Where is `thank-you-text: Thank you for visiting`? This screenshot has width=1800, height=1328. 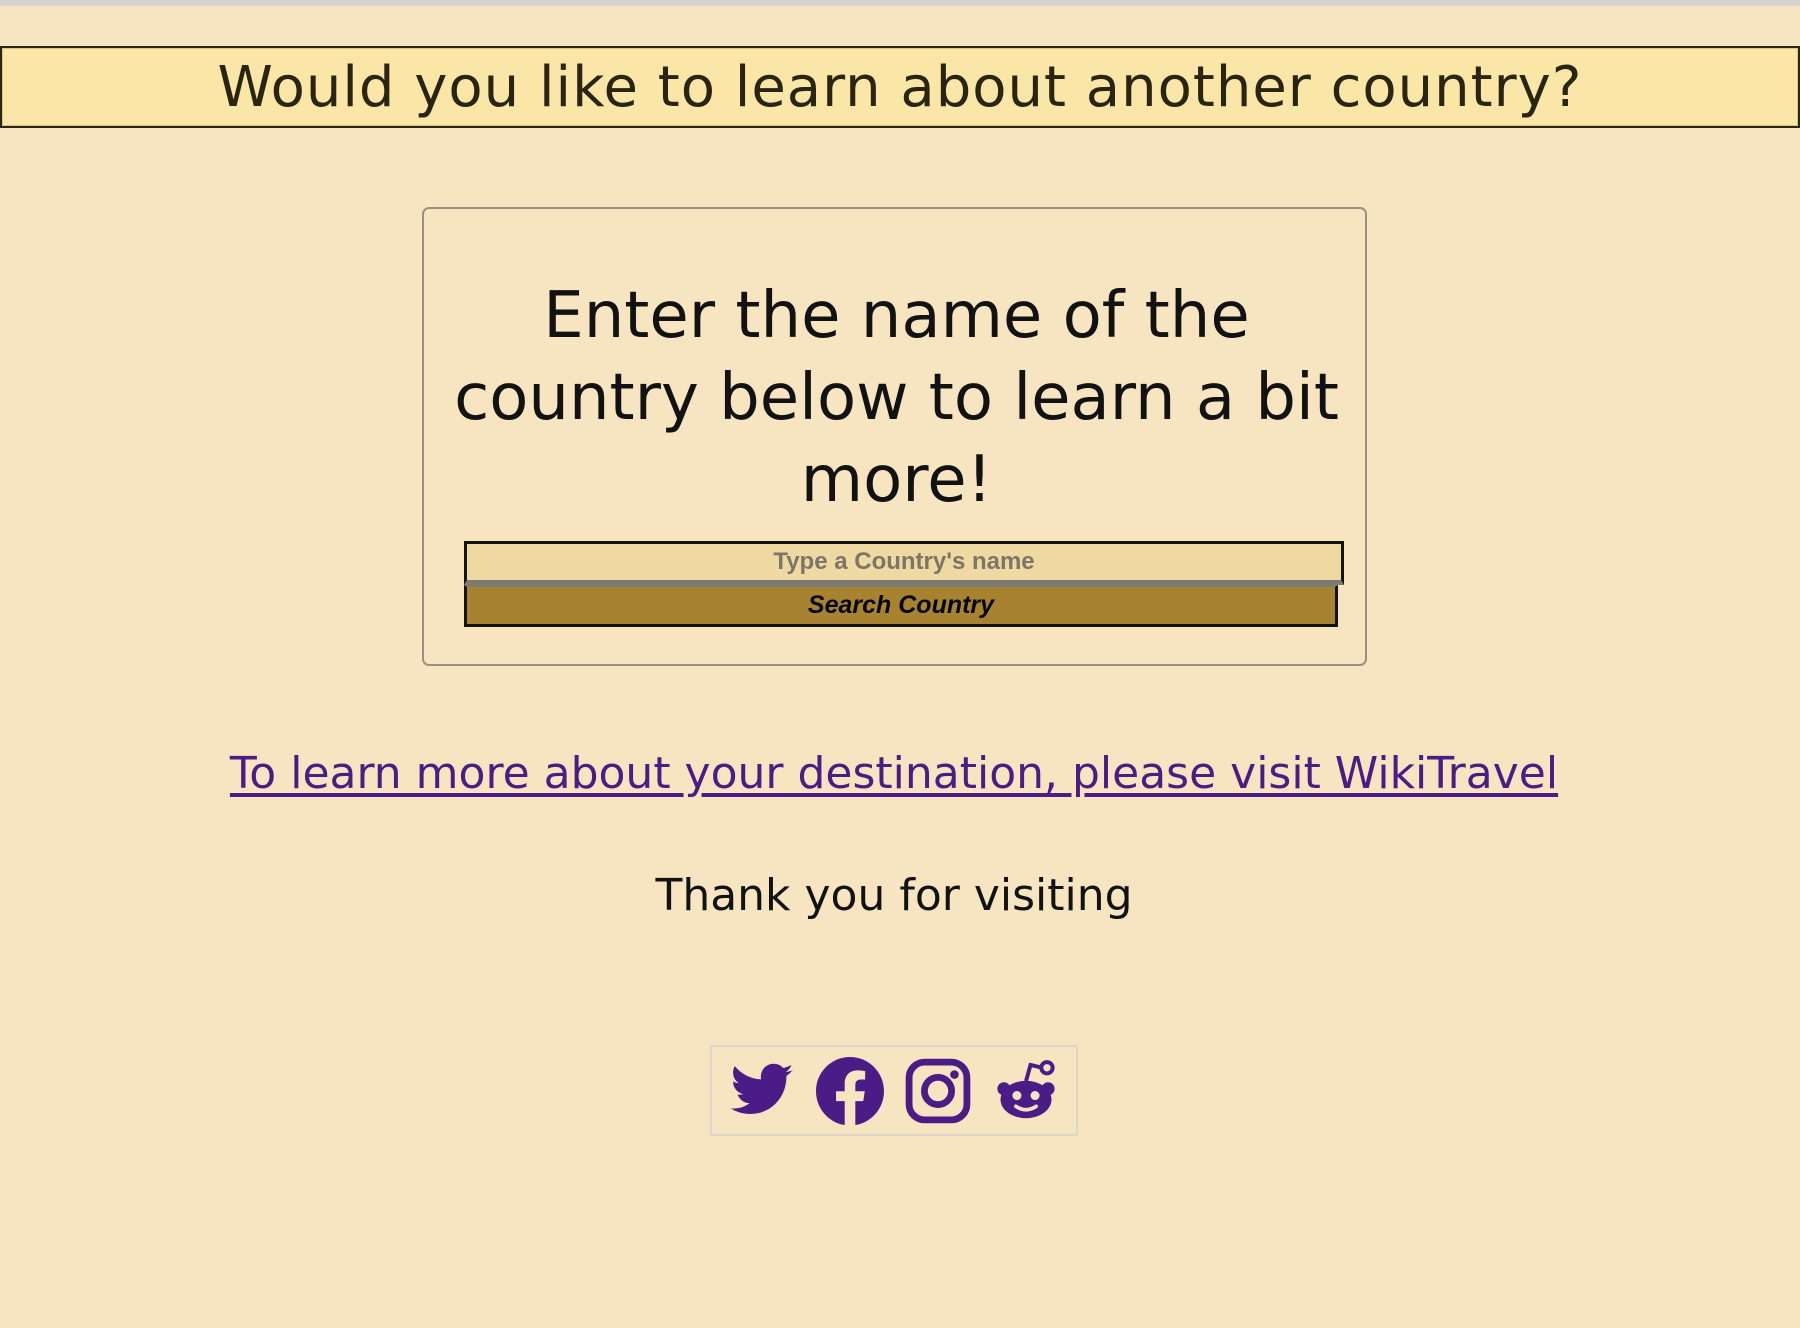
thank-you-text: Thank you for visiting is located at coordinates (894, 895).